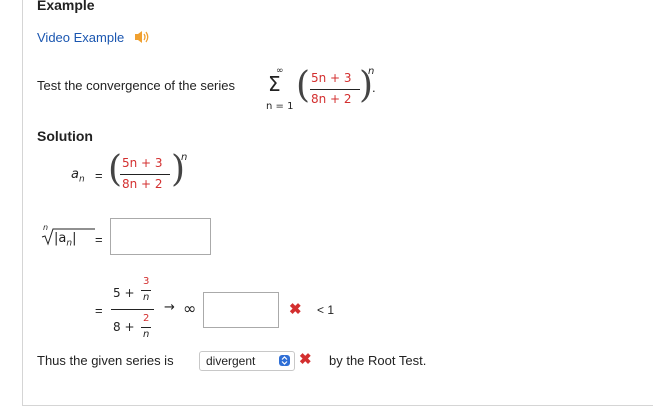  What do you see at coordinates (115, 169) in the screenshot?
I see `an-left-paren: (` at bounding box center [115, 169].